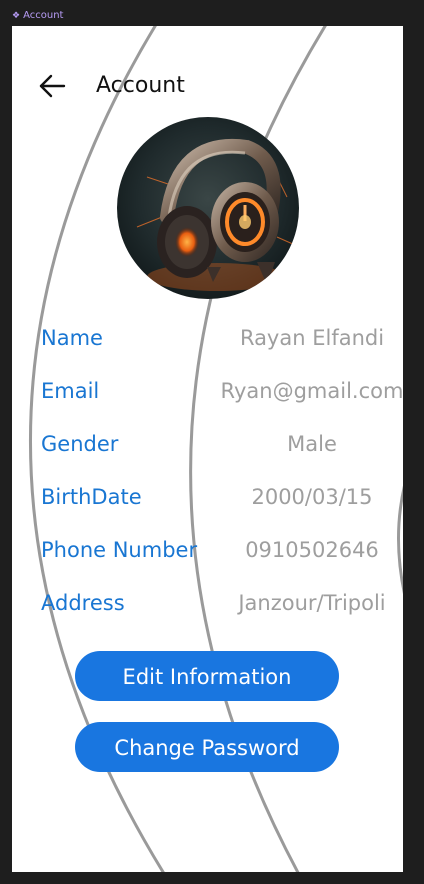 The image size is (424, 884). Describe the element at coordinates (312, 444) in the screenshot. I see `gender-value: Male` at that location.